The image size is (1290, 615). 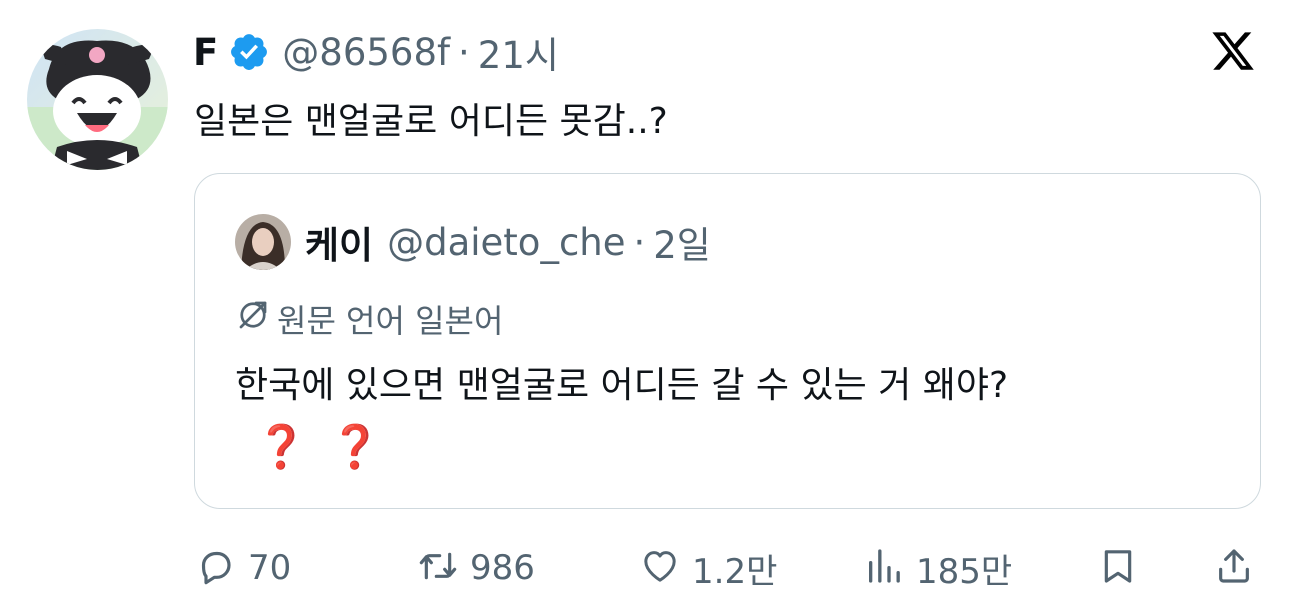 I want to click on quoted-author-avatar, so click(x=263, y=242).